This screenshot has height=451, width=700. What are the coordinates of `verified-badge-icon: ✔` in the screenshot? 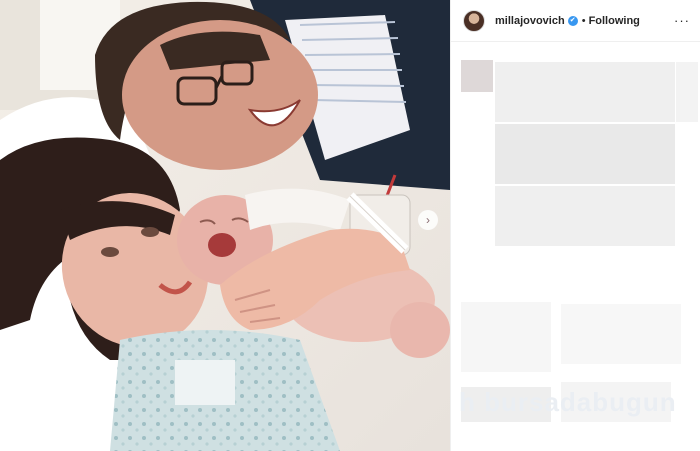 It's located at (572, 20).